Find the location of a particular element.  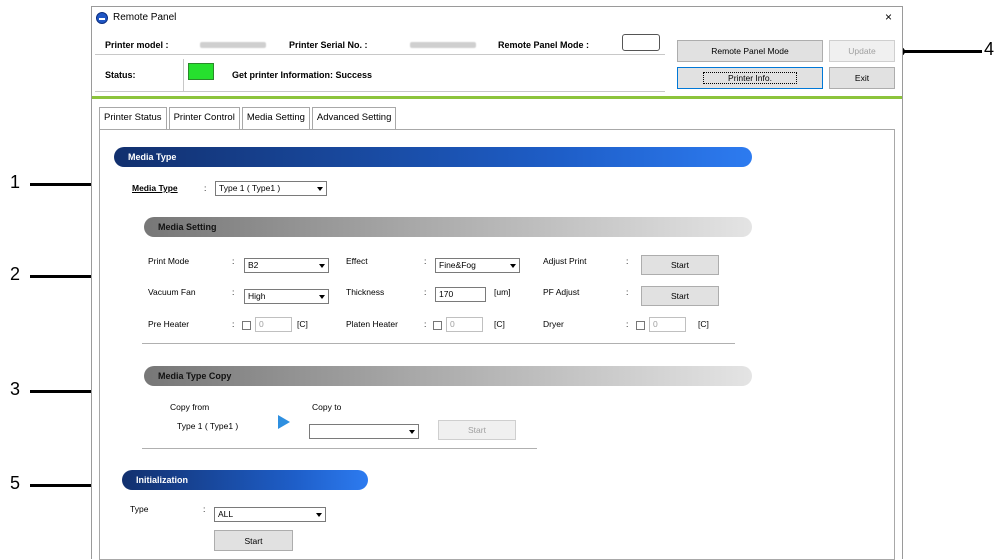

status-message: Get printer Information: Success is located at coordinates (302, 75).